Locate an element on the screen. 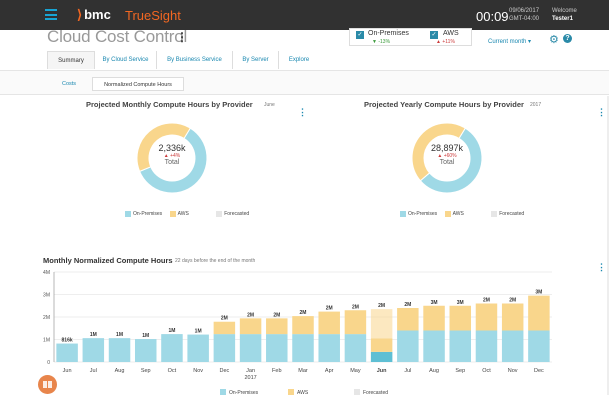 This screenshot has width=609, height=395. x-tick-label: Mar is located at coordinates (303, 371).